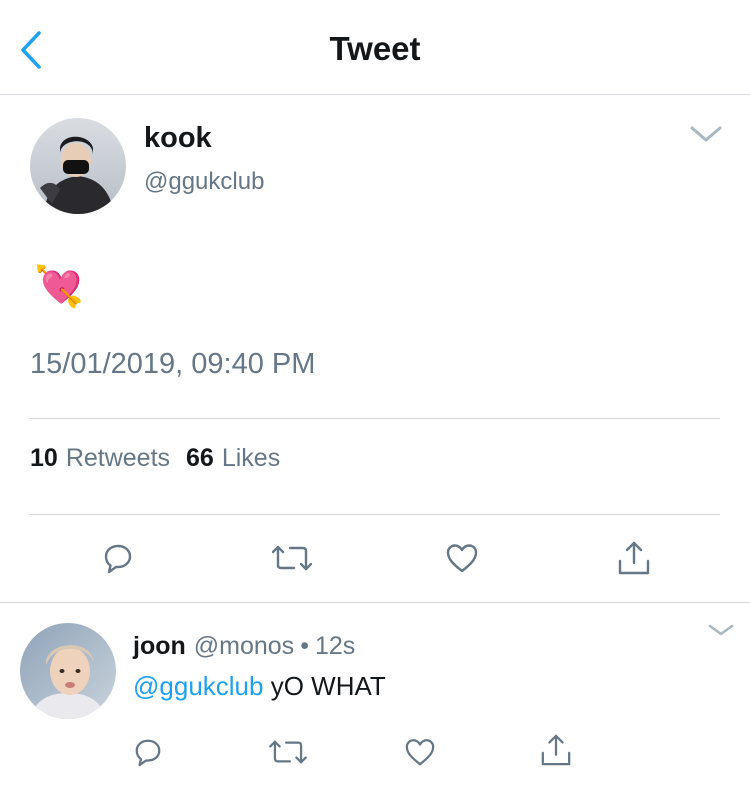 Image resolution: width=750 pixels, height=786 pixels. Describe the element at coordinates (44, 458) in the screenshot. I see `retweets-count: 10` at that location.